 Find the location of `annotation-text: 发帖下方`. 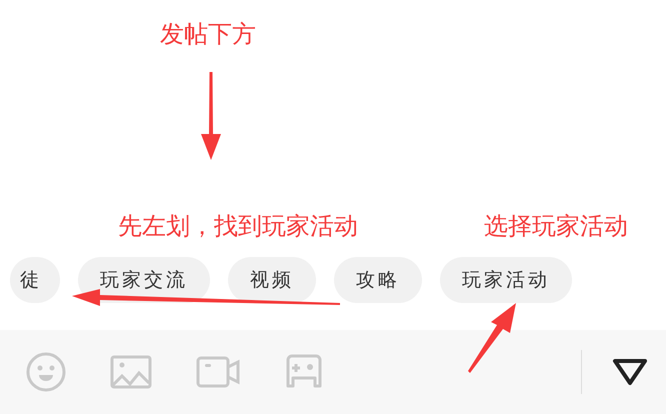

annotation-text: 发帖下方 is located at coordinates (208, 34).